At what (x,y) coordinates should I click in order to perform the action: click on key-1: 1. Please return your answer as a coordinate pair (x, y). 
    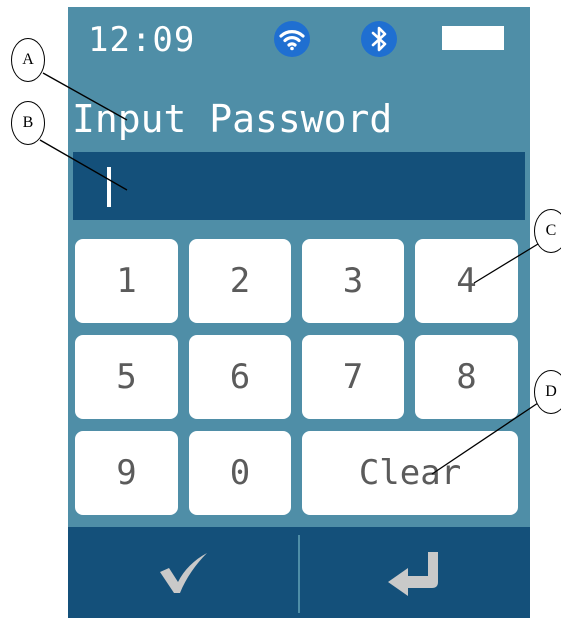
    Looking at the image, I should click on (126, 281).